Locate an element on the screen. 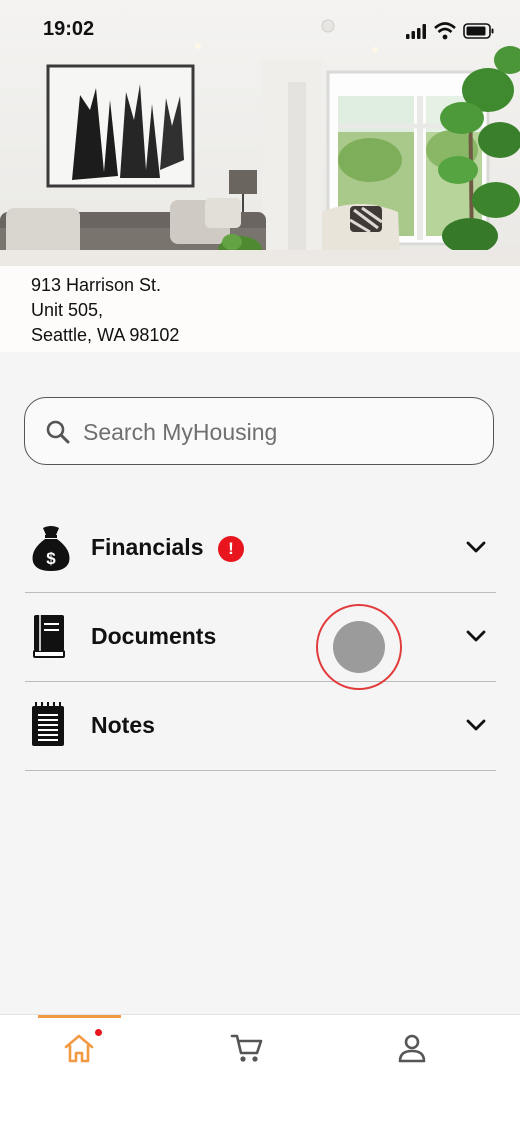 Image resolution: width=520 pixels, height=1127 pixels. status-time: 19:02 is located at coordinates (69, 29).